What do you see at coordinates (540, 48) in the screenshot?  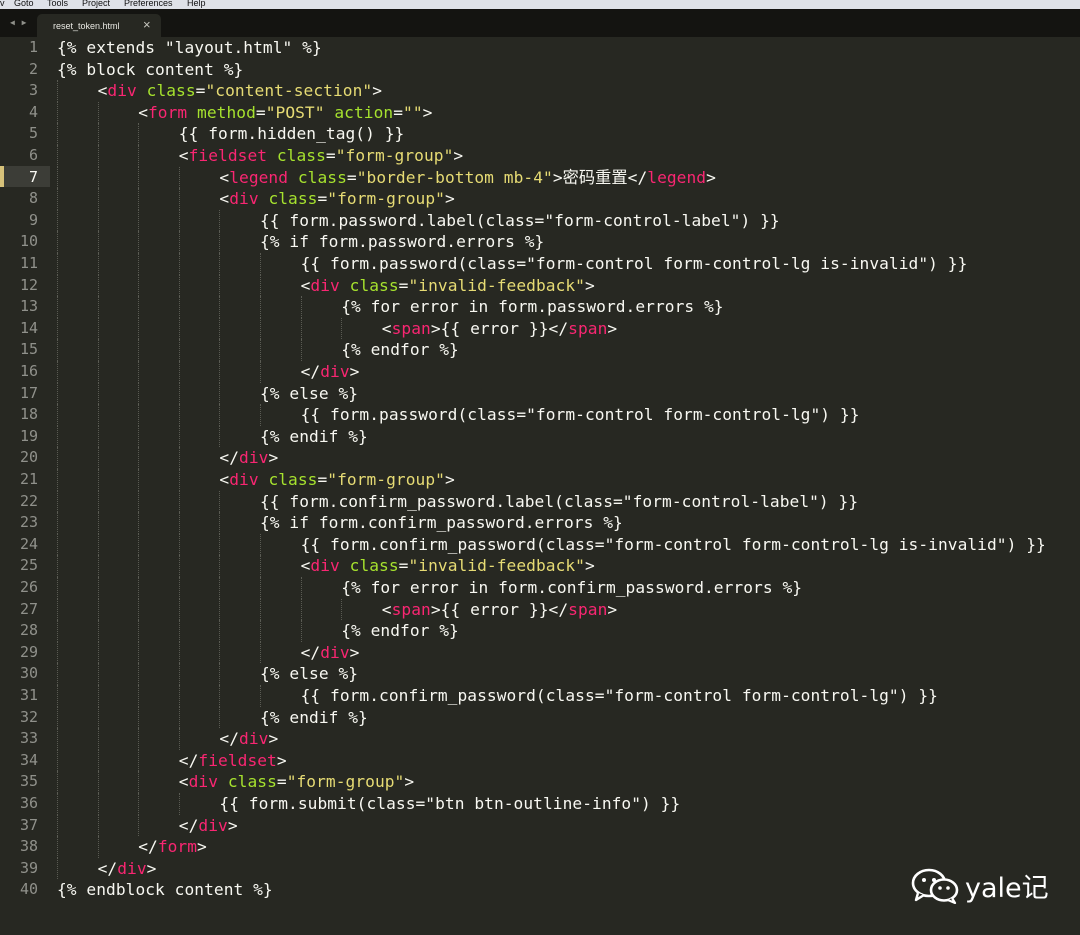 I see `code-line: 1 {% extends "layout.html" %}` at bounding box center [540, 48].